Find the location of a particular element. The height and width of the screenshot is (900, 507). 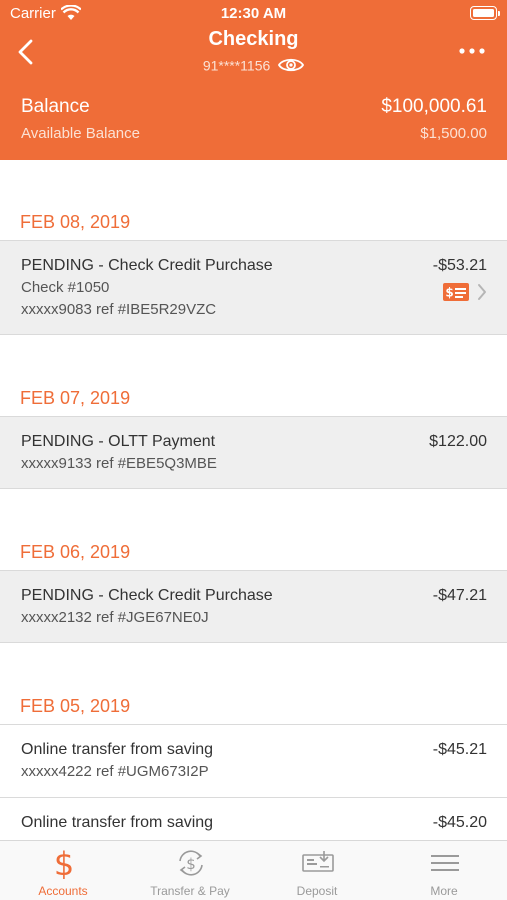

account-number: 91****1156 is located at coordinates (236, 65).